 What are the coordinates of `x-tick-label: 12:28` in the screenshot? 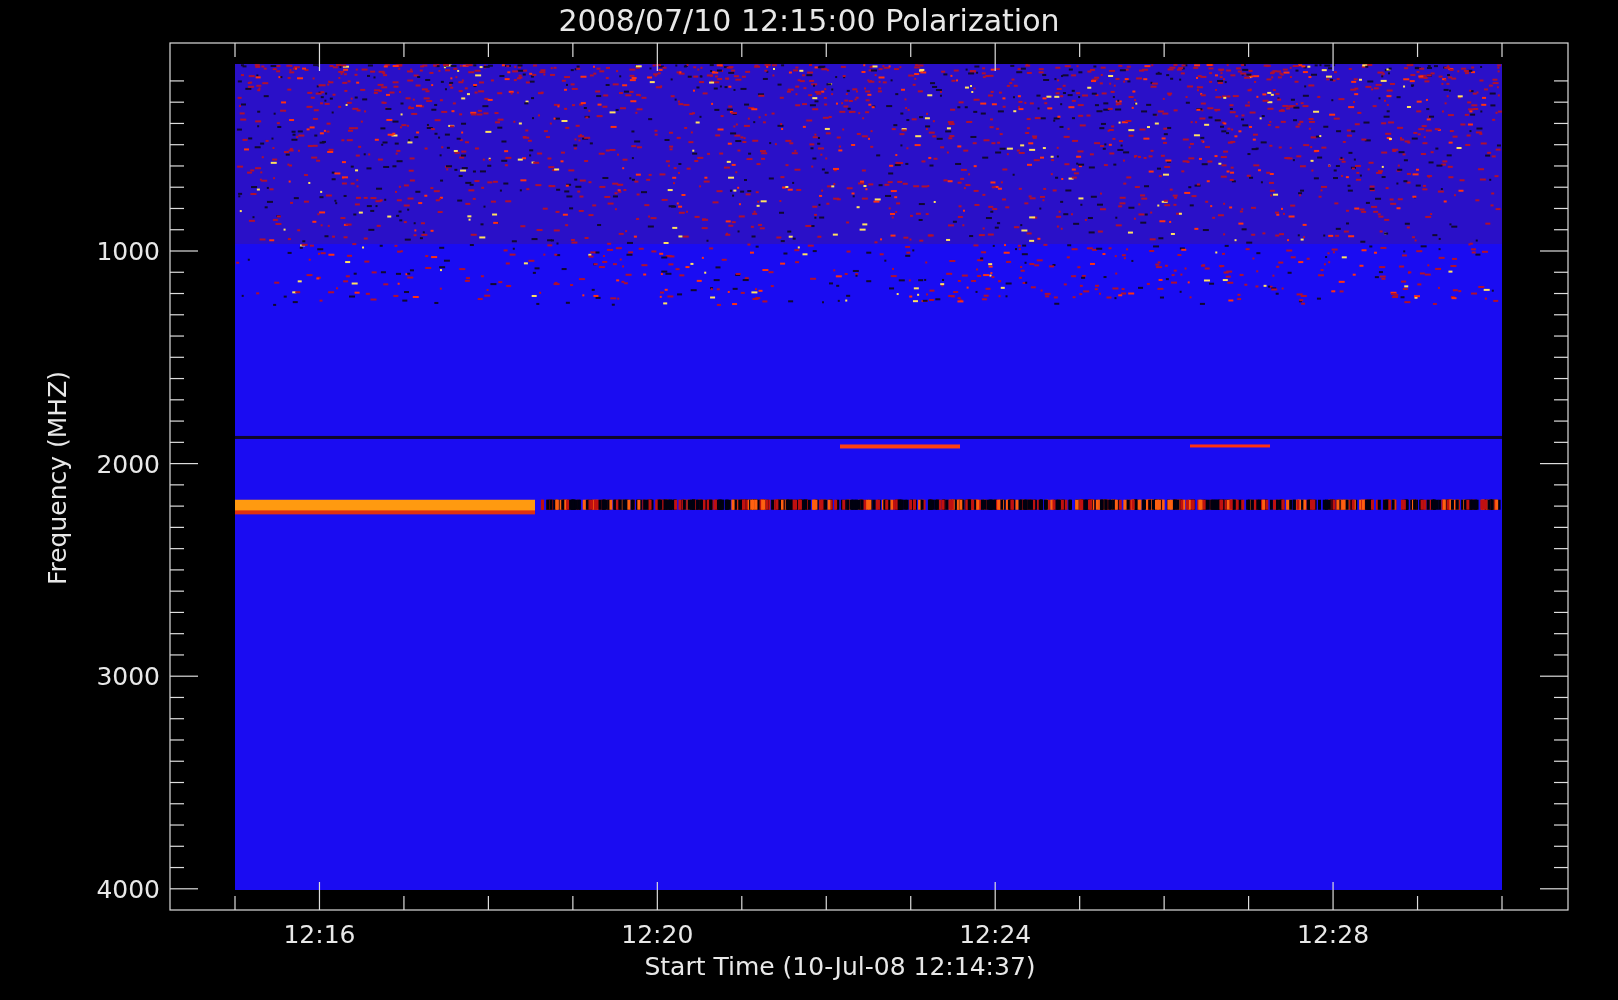 It's located at (1333, 934).